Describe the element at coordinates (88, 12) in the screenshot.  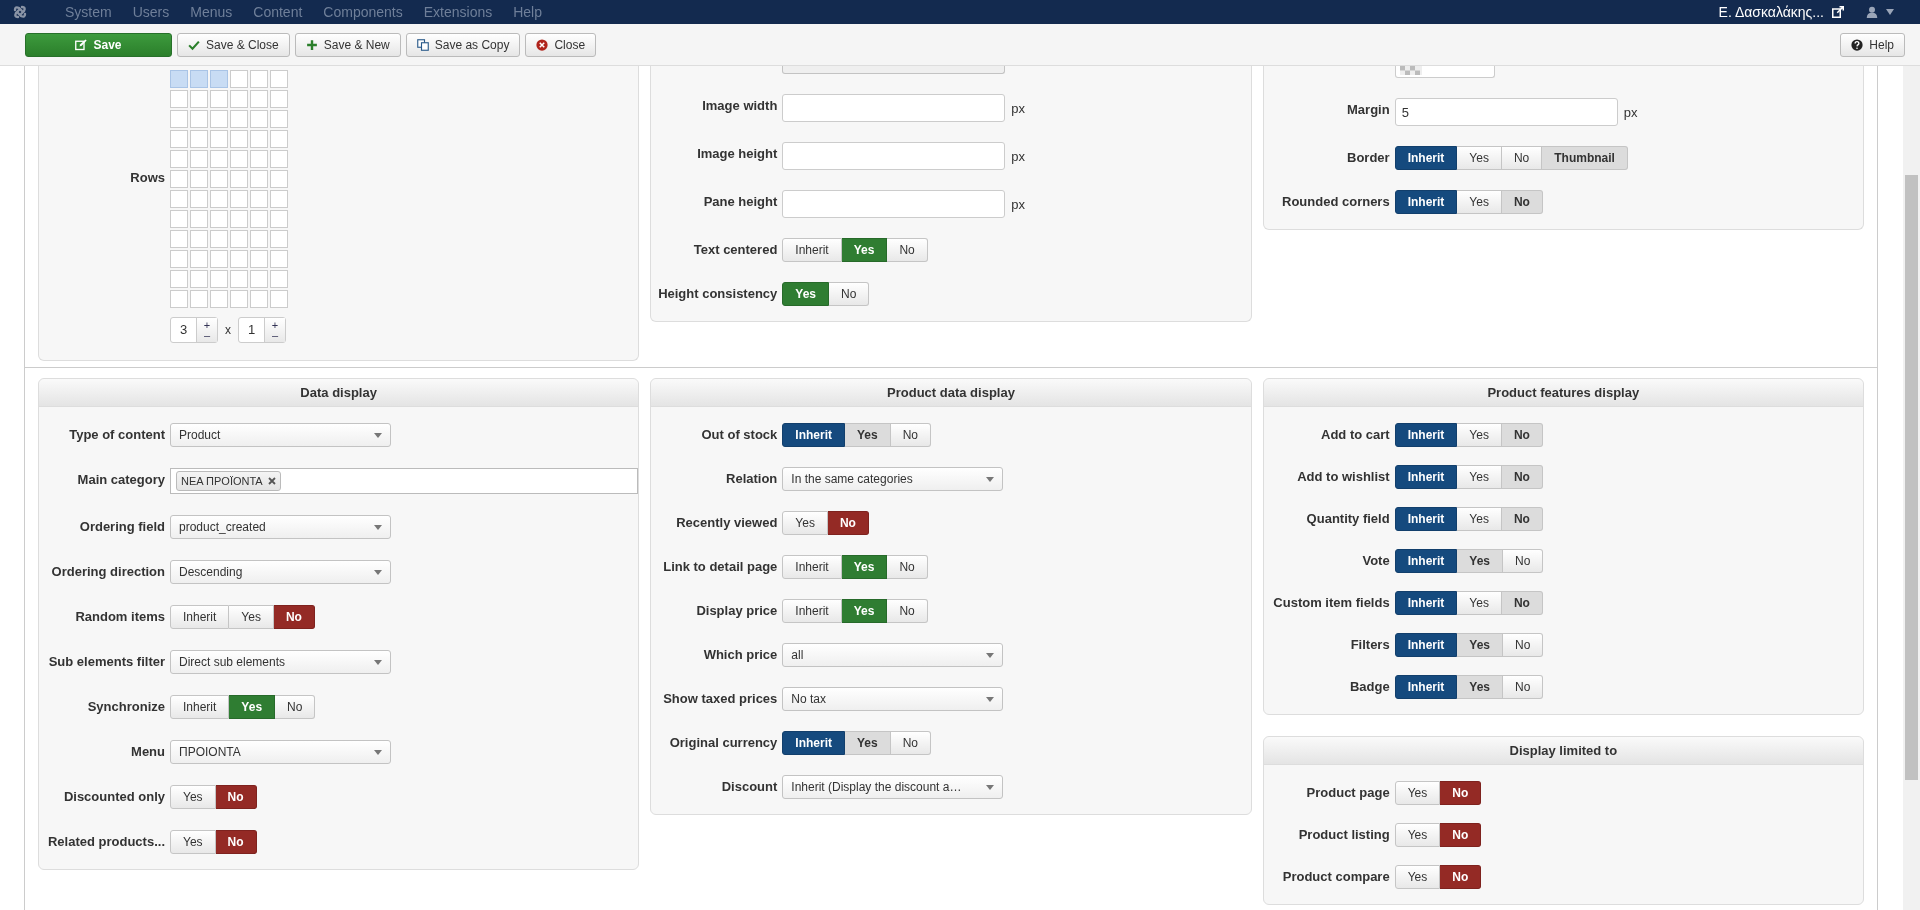
I see `menu-item: System` at that location.